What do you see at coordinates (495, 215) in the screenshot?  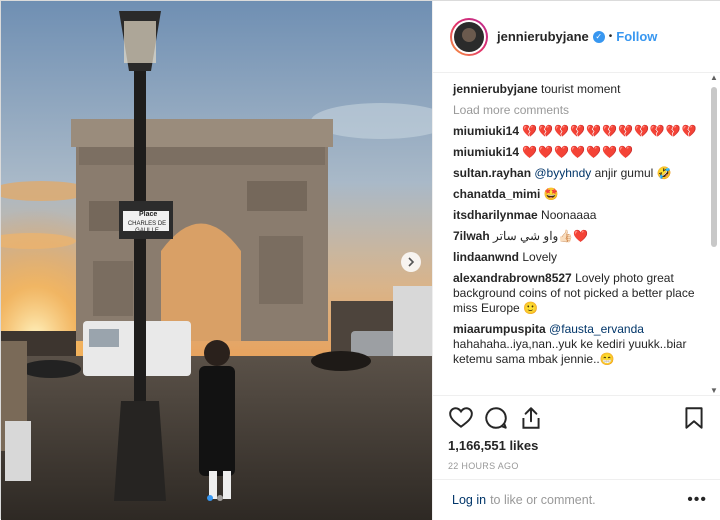 I see `comment-username: itsdharilynmae` at bounding box center [495, 215].